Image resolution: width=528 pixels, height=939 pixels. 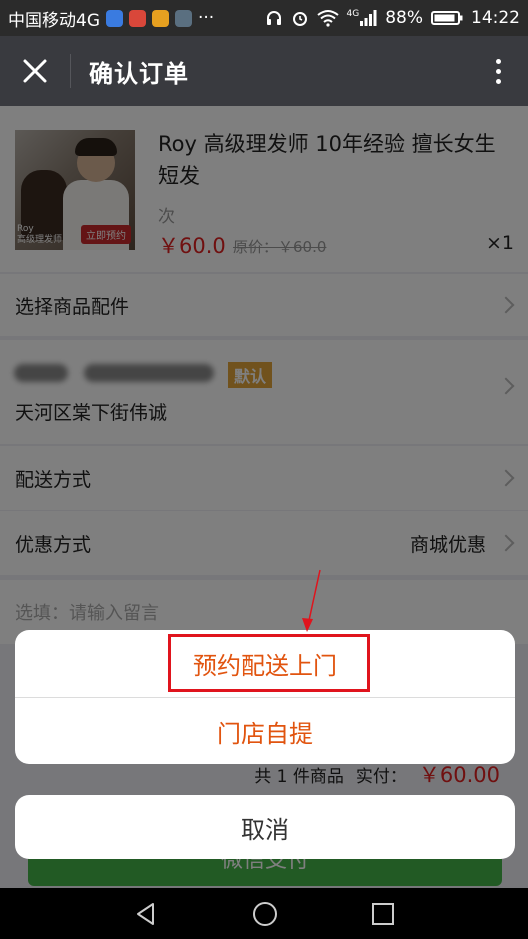 I want to click on home-icon, so click(x=265, y=914).